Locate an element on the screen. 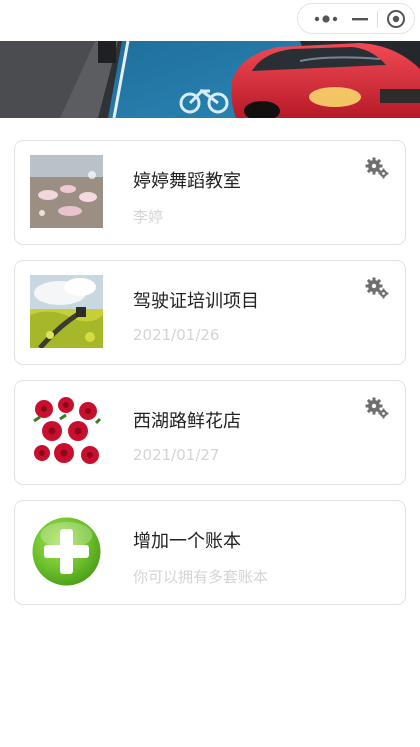 This screenshot has width=420, height=747. banner-image is located at coordinates (210, 79).